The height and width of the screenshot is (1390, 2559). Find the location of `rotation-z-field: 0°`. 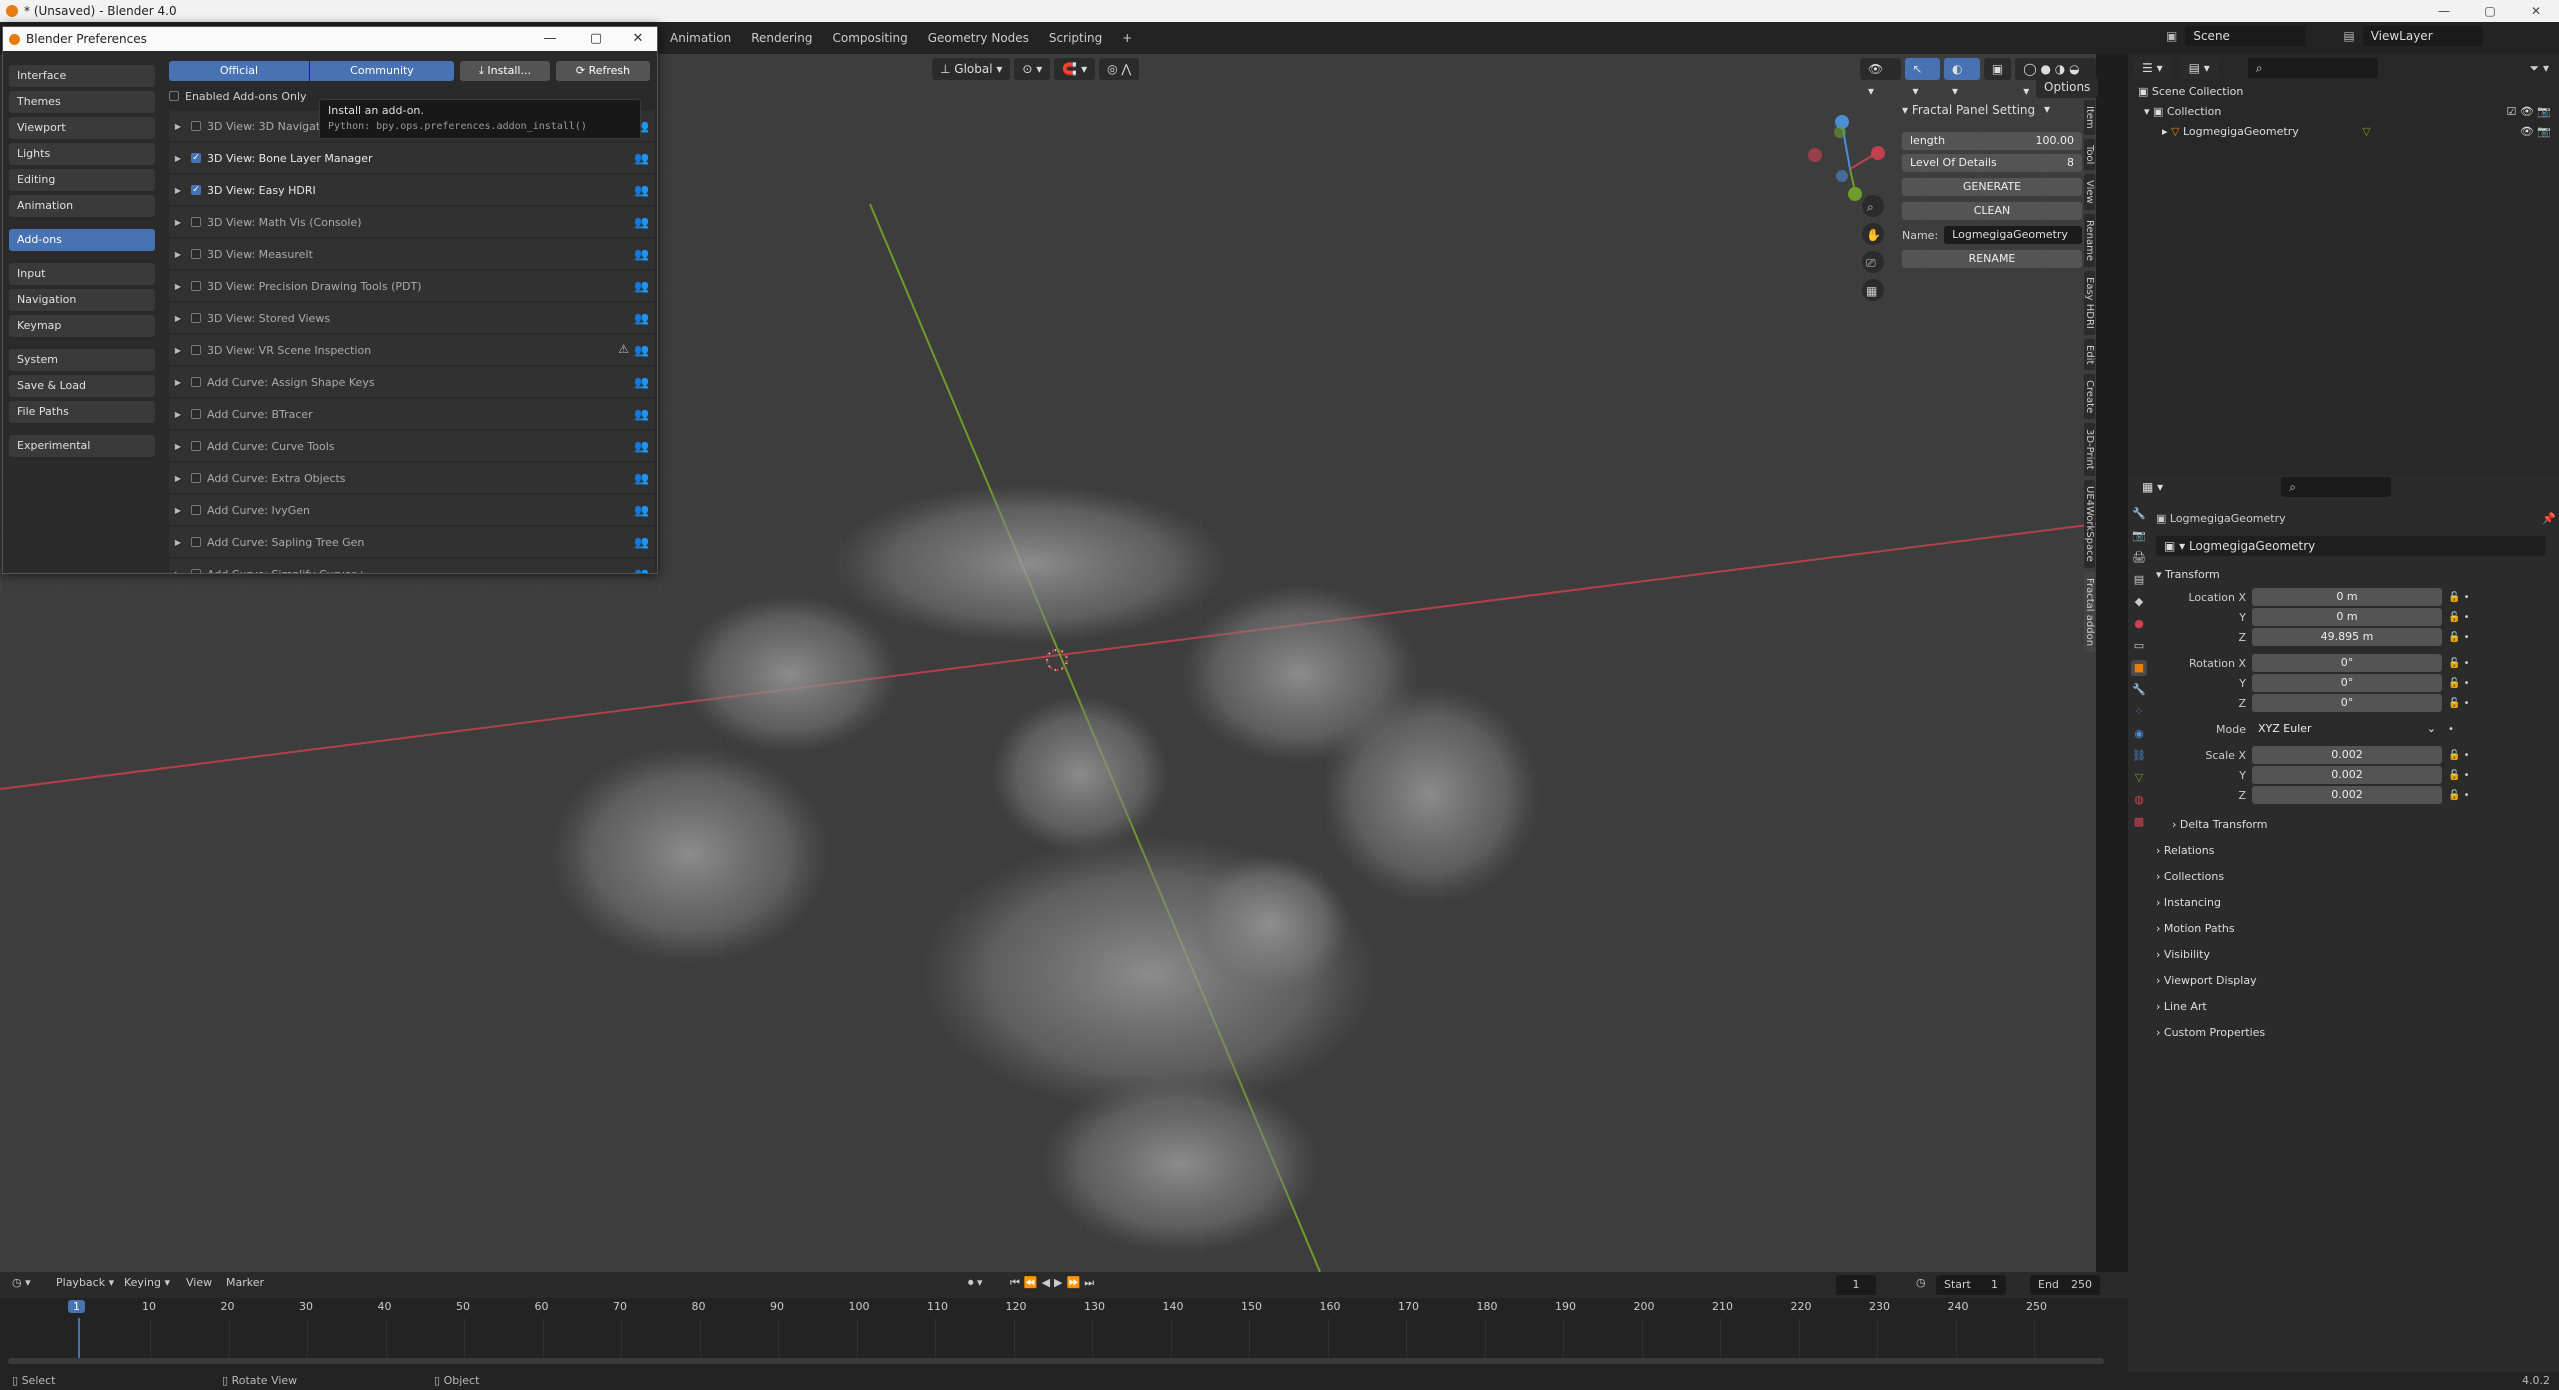

rotation-z-field: 0° is located at coordinates (2347, 703).